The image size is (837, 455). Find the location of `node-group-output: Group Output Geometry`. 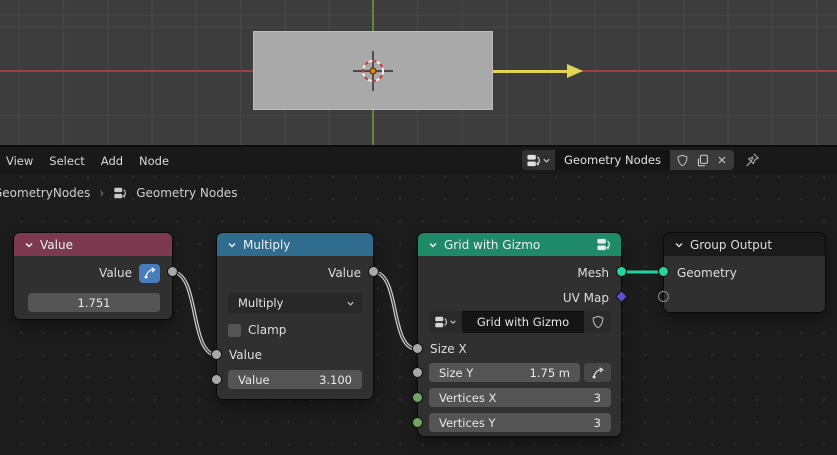

node-group-output: Group Output Geometry is located at coordinates (741, 272).